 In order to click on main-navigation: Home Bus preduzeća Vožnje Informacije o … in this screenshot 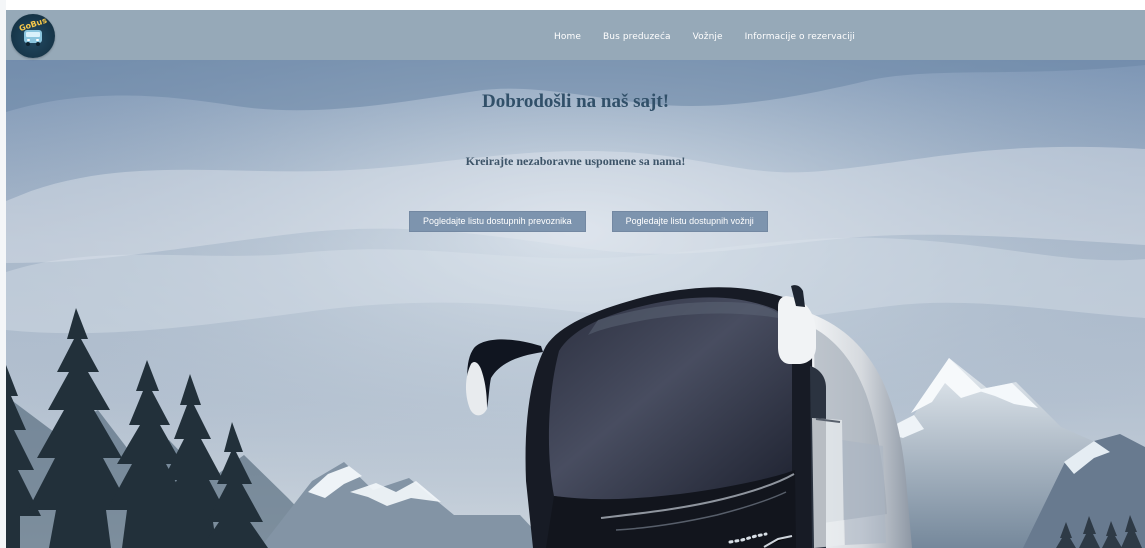, I will do `click(704, 37)`.